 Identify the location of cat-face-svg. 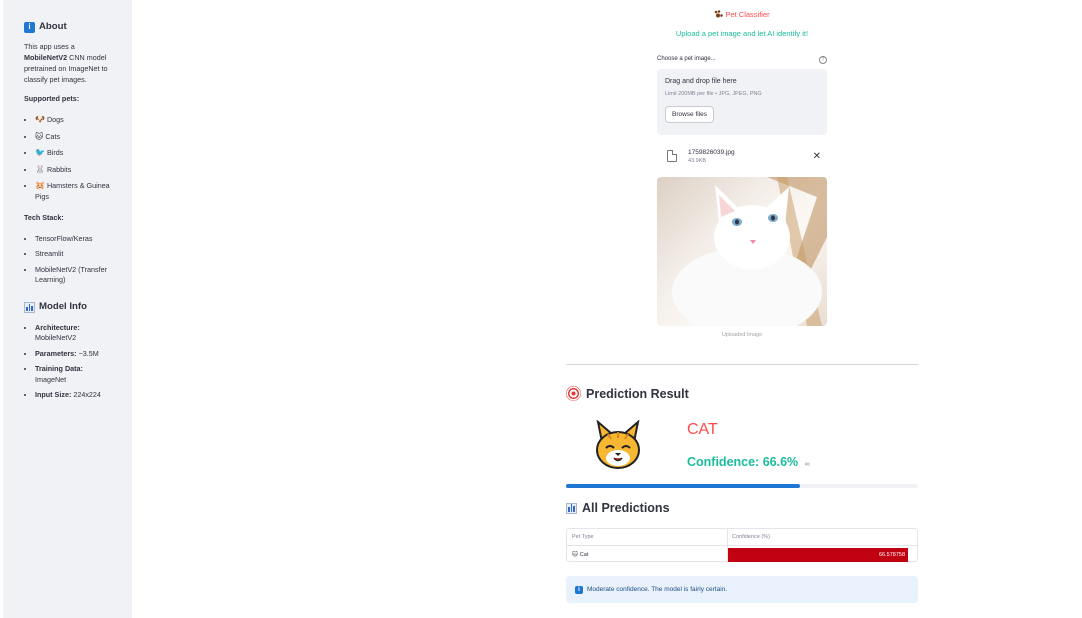
(618, 444).